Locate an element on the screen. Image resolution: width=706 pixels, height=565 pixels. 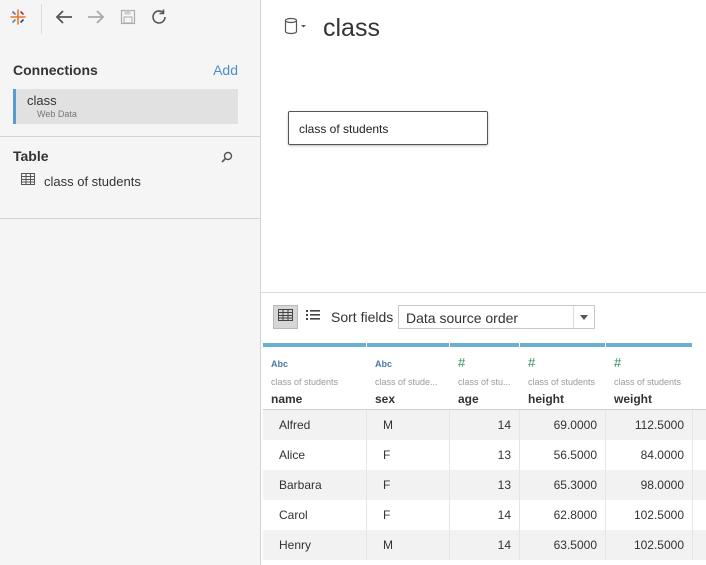
table-section-header: Table is located at coordinates (125, 158).